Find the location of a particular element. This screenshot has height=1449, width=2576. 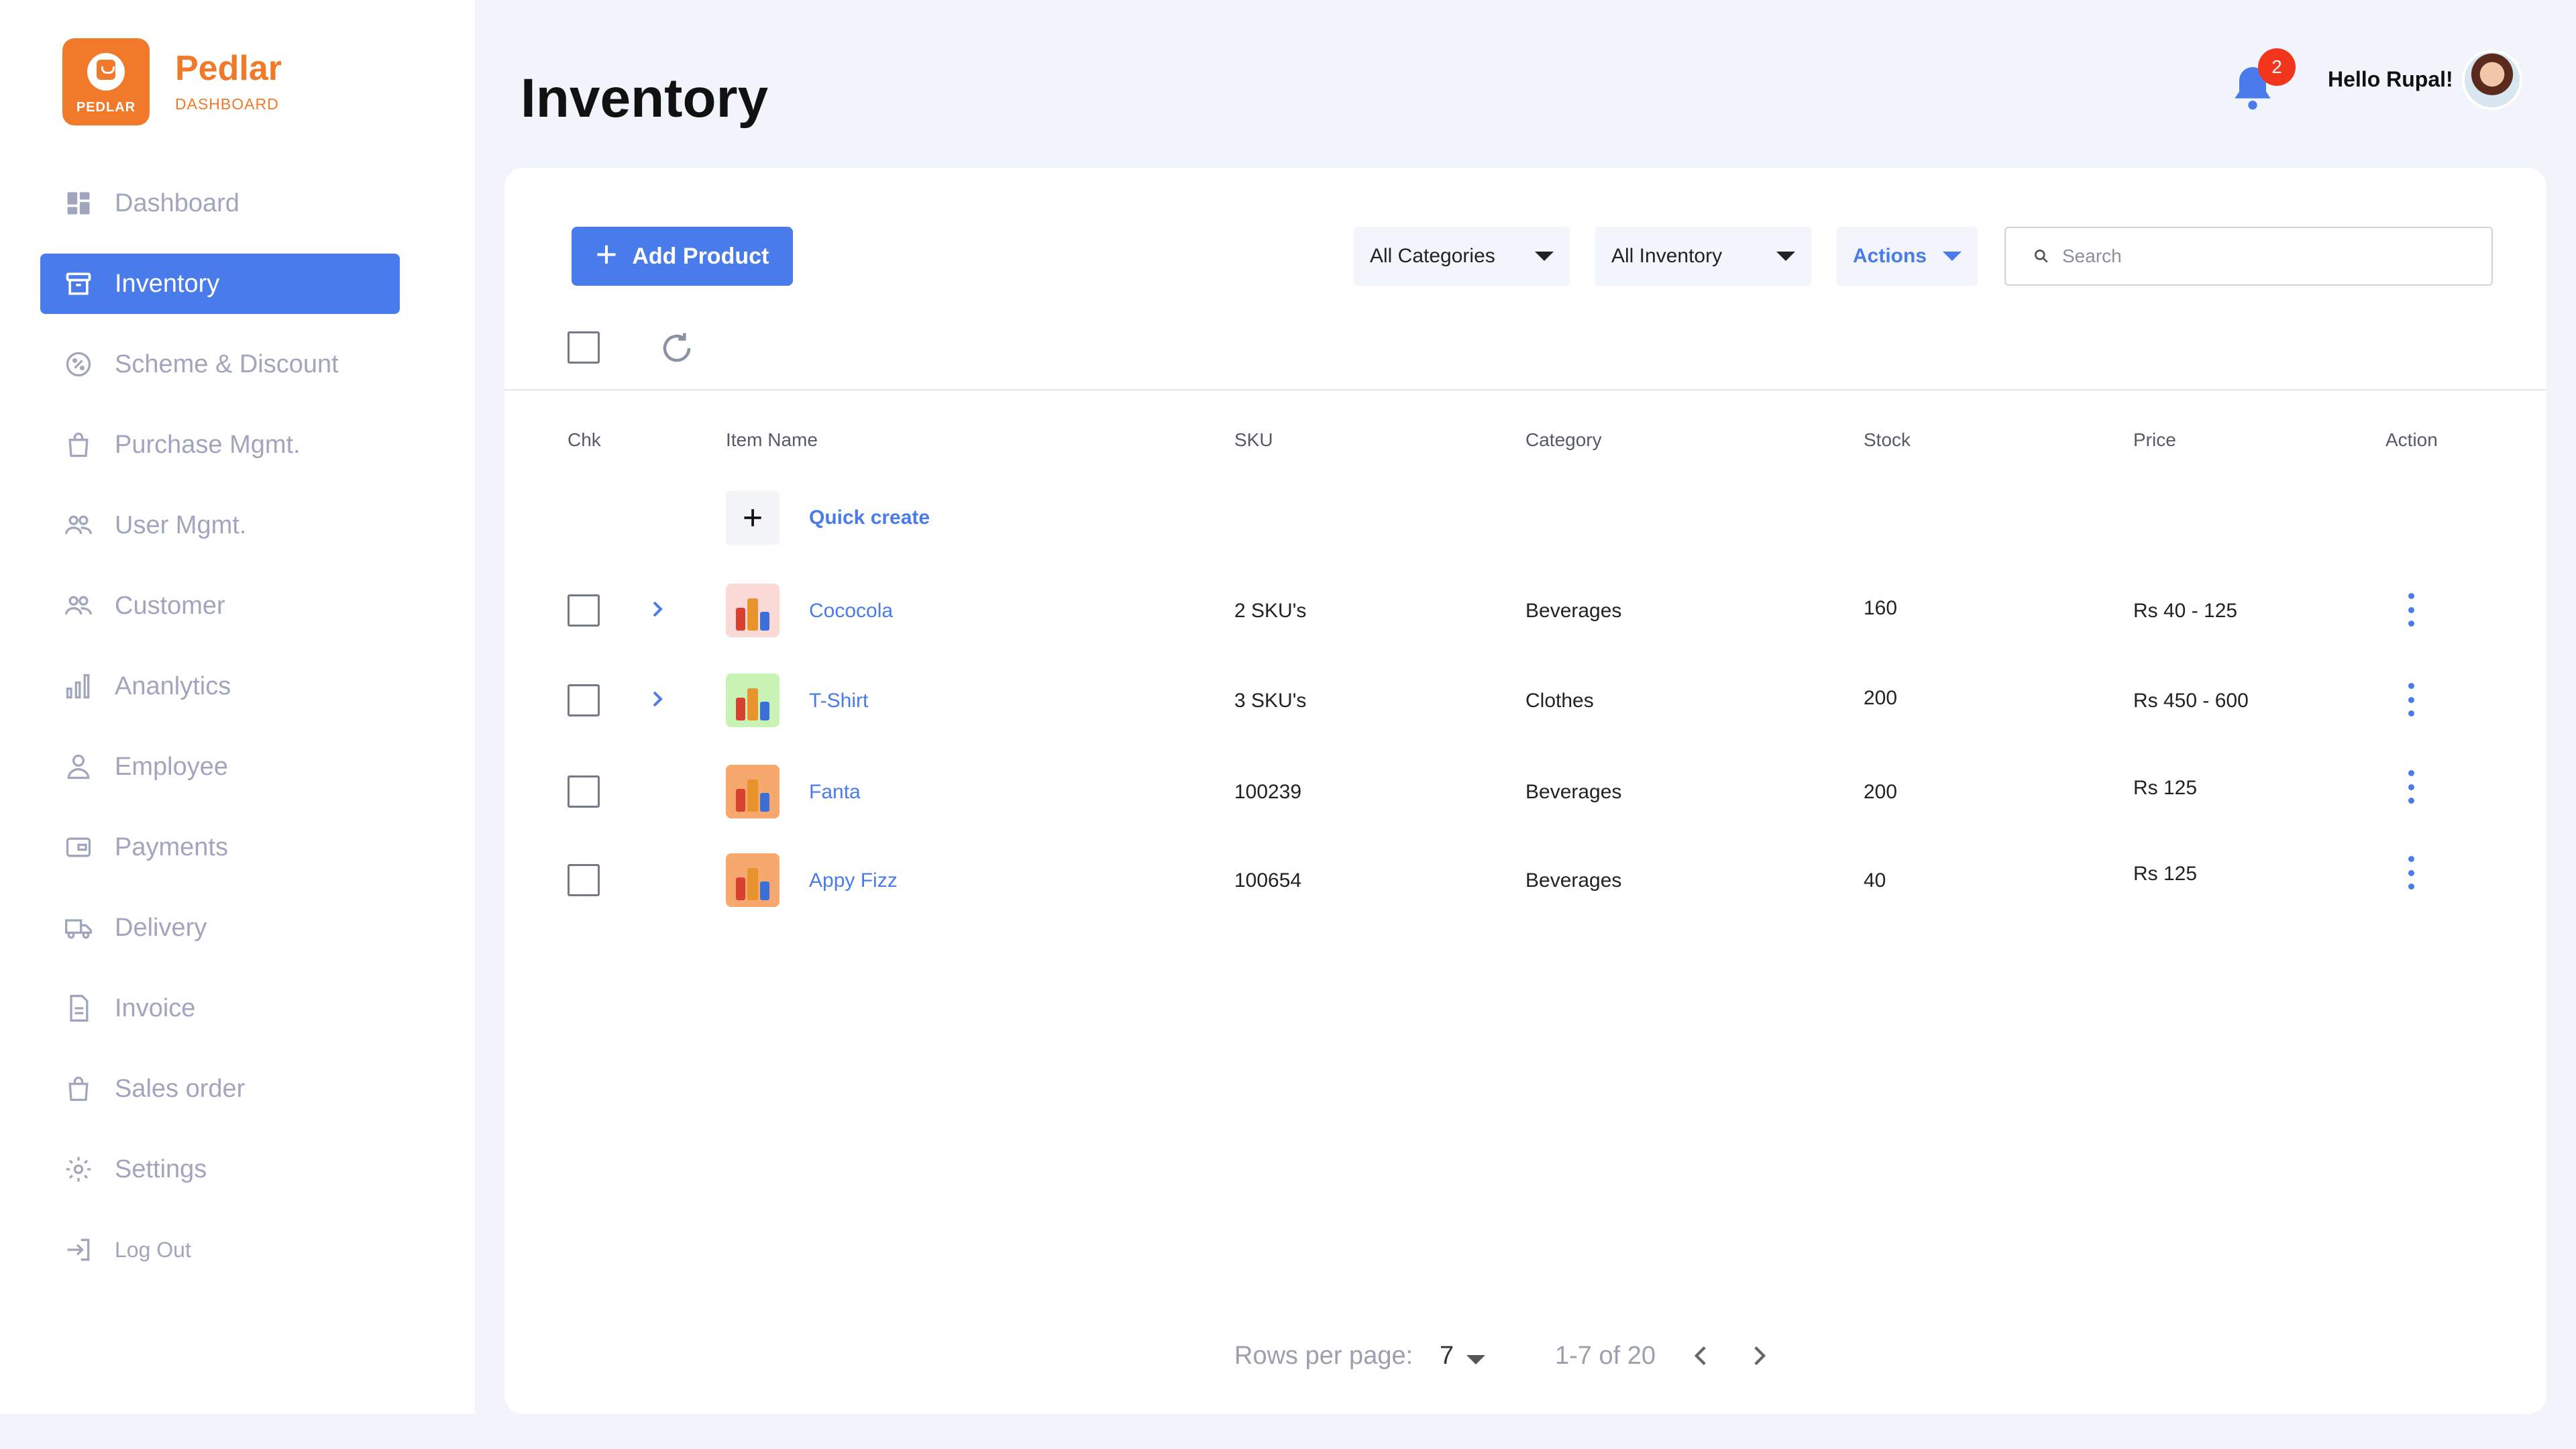

column-header-item-name: Item Name is located at coordinates (772, 439).